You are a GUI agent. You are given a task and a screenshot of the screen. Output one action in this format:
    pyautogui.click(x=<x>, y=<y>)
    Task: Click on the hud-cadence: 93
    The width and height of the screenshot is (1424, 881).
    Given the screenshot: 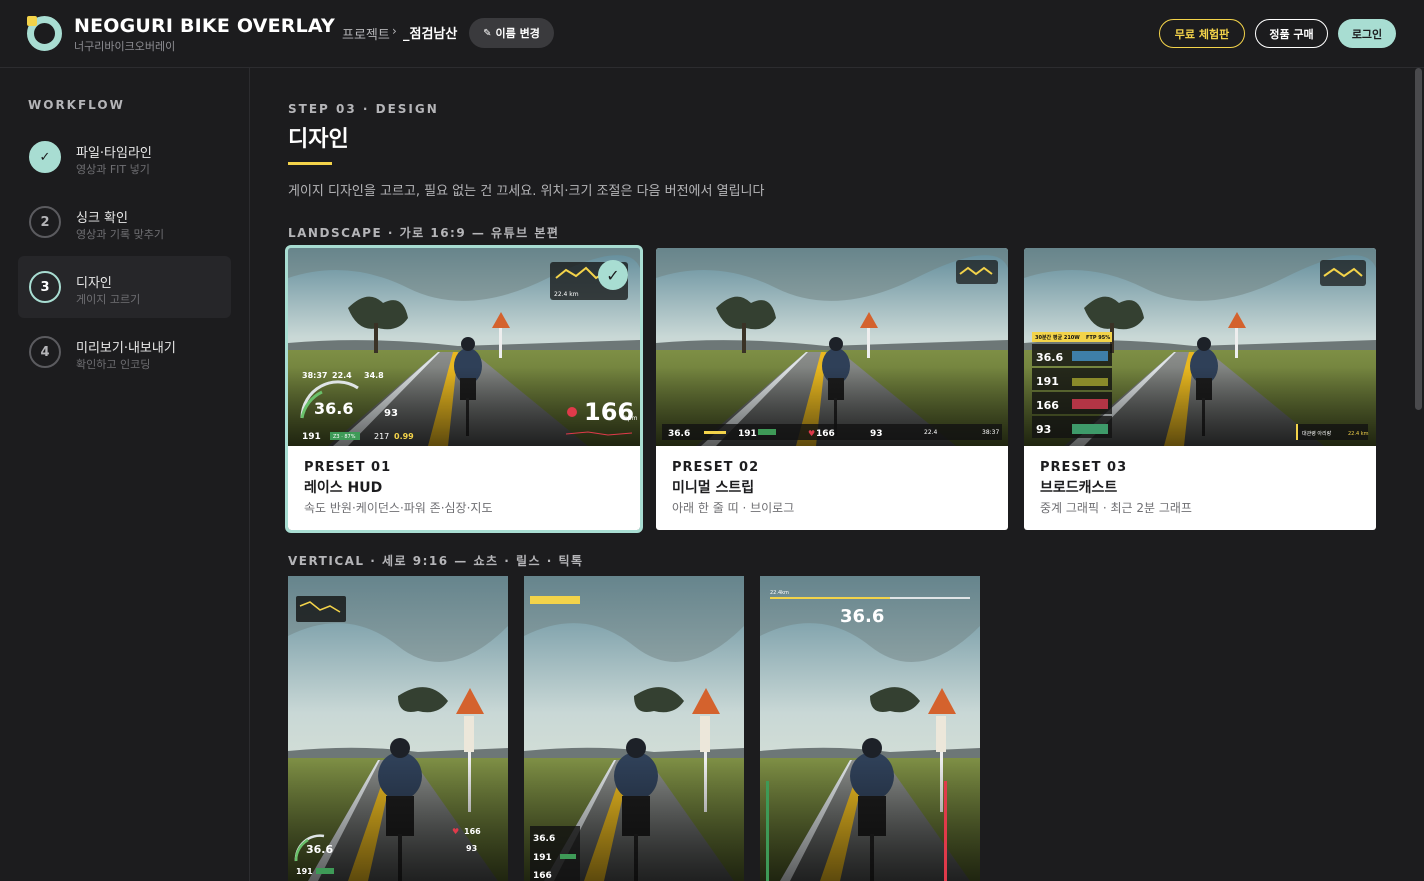 What is the action you would take?
    pyautogui.click(x=391, y=413)
    